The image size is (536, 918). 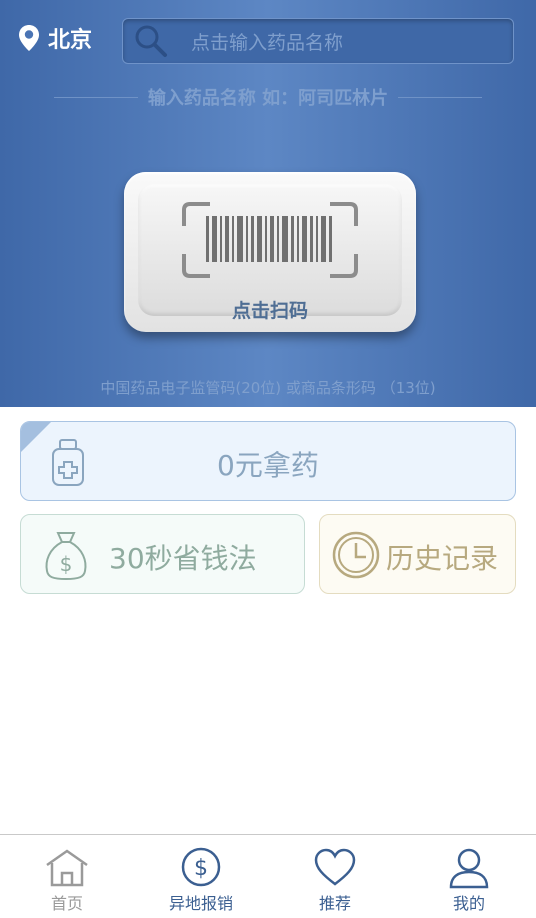 What do you see at coordinates (440, 97) in the screenshot?
I see `hint-divider-right` at bounding box center [440, 97].